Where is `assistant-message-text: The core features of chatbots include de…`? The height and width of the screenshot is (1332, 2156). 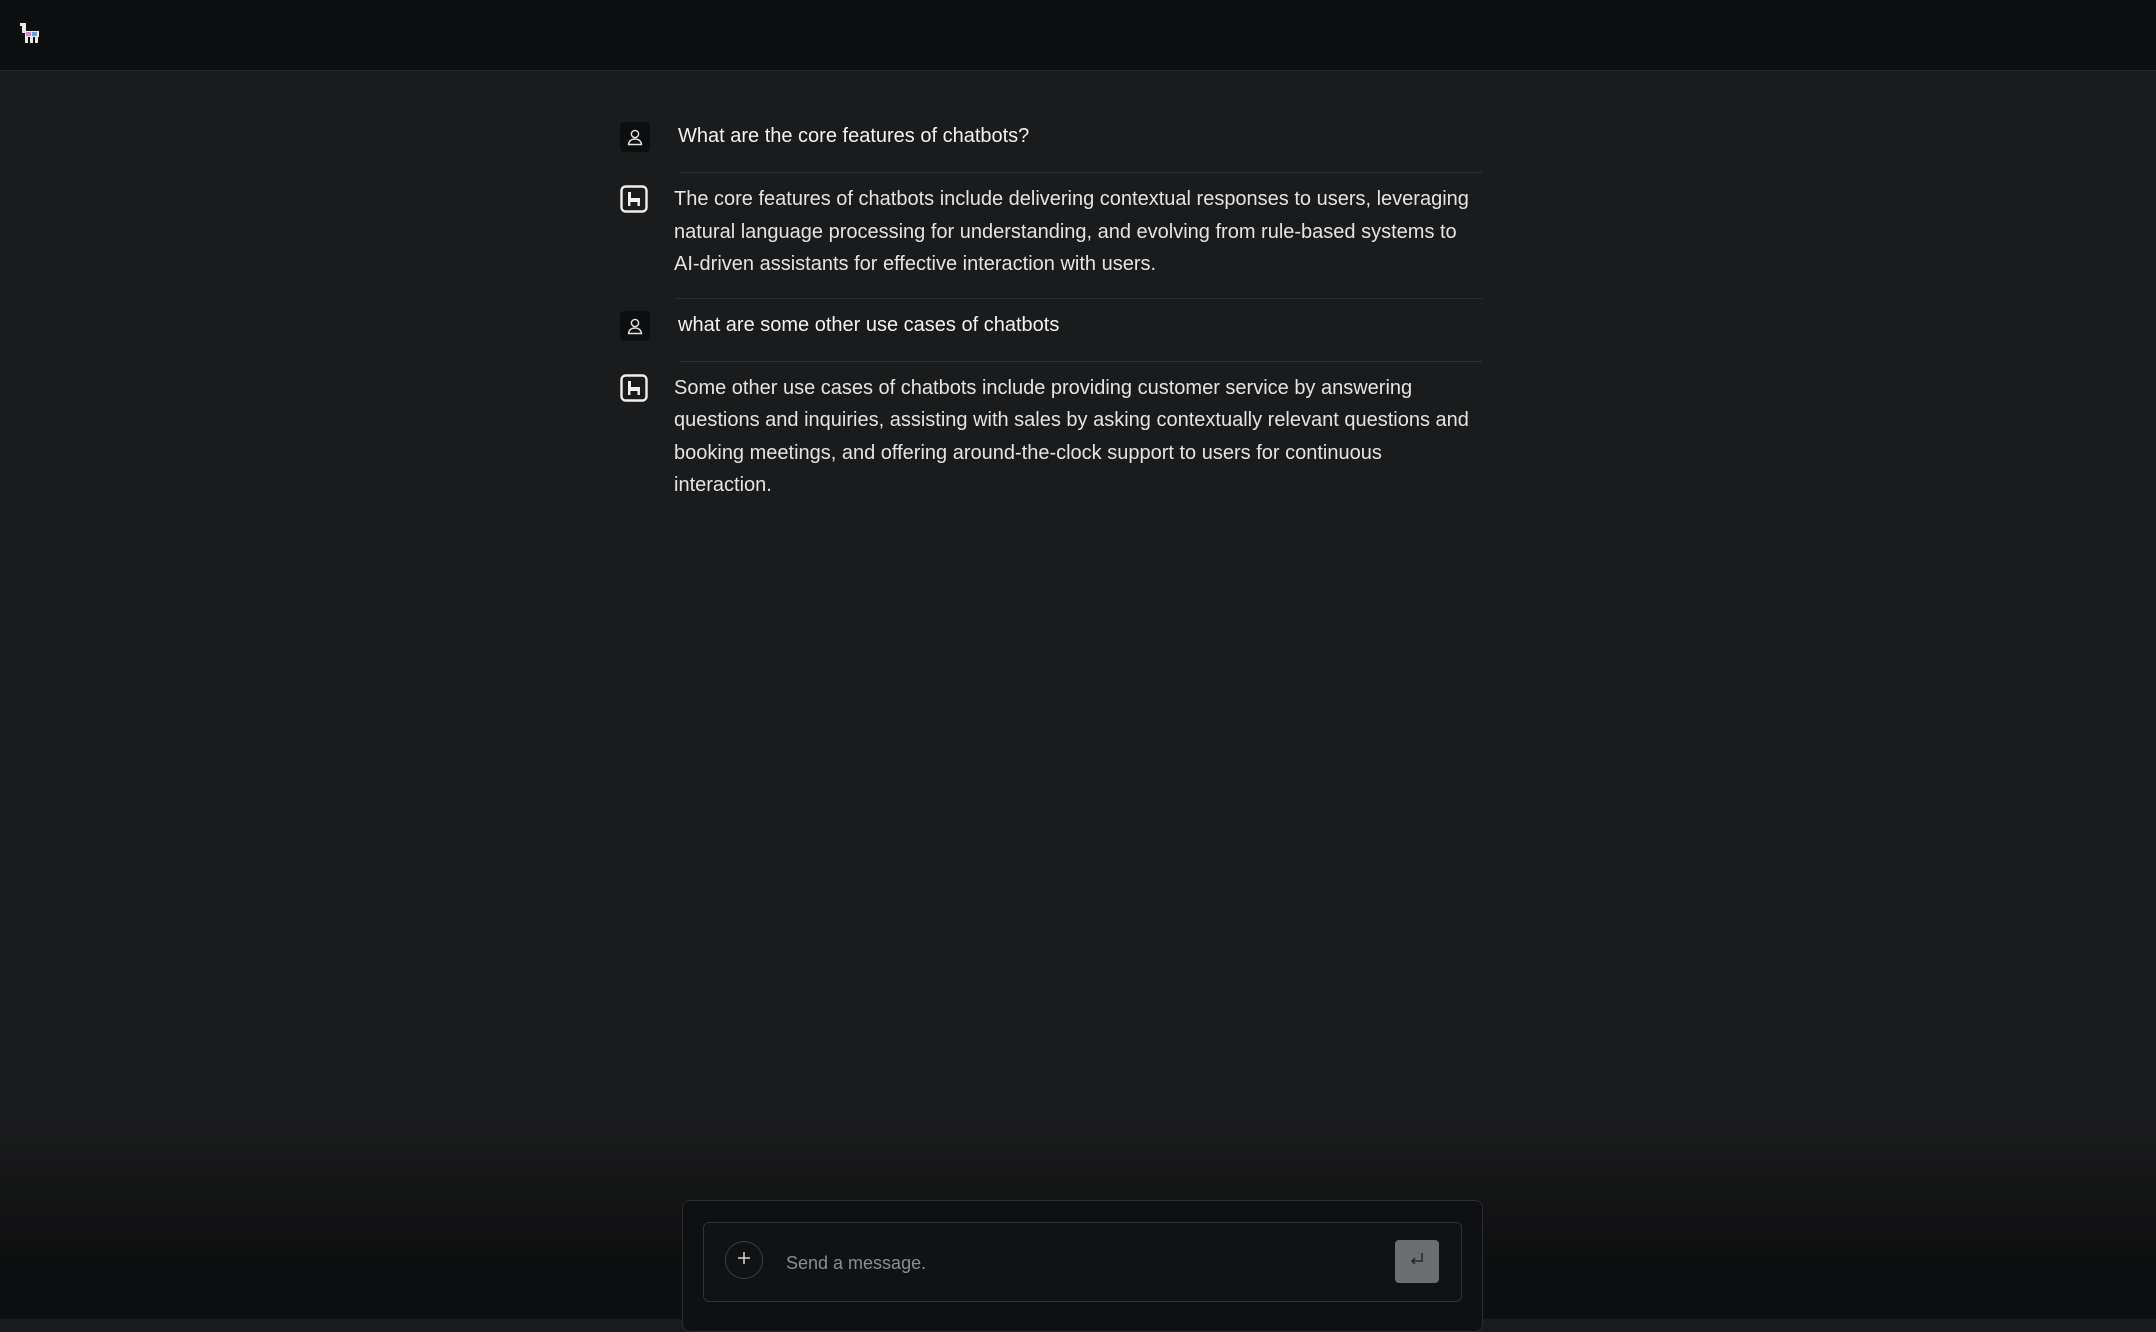
assistant-message-text: The core features of chatbots include de… is located at coordinates (1071, 231).